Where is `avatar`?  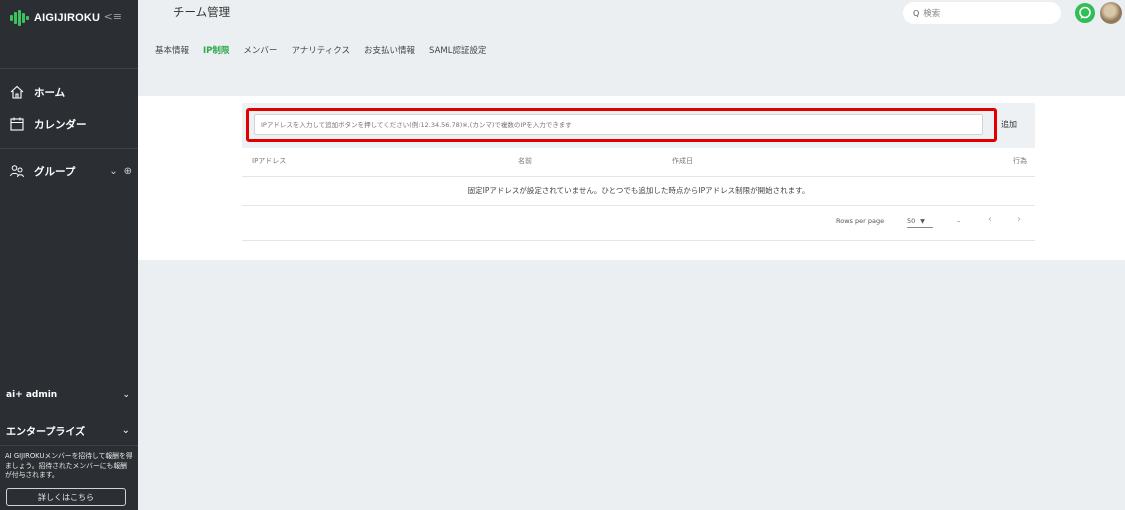
avatar is located at coordinates (1111, 13).